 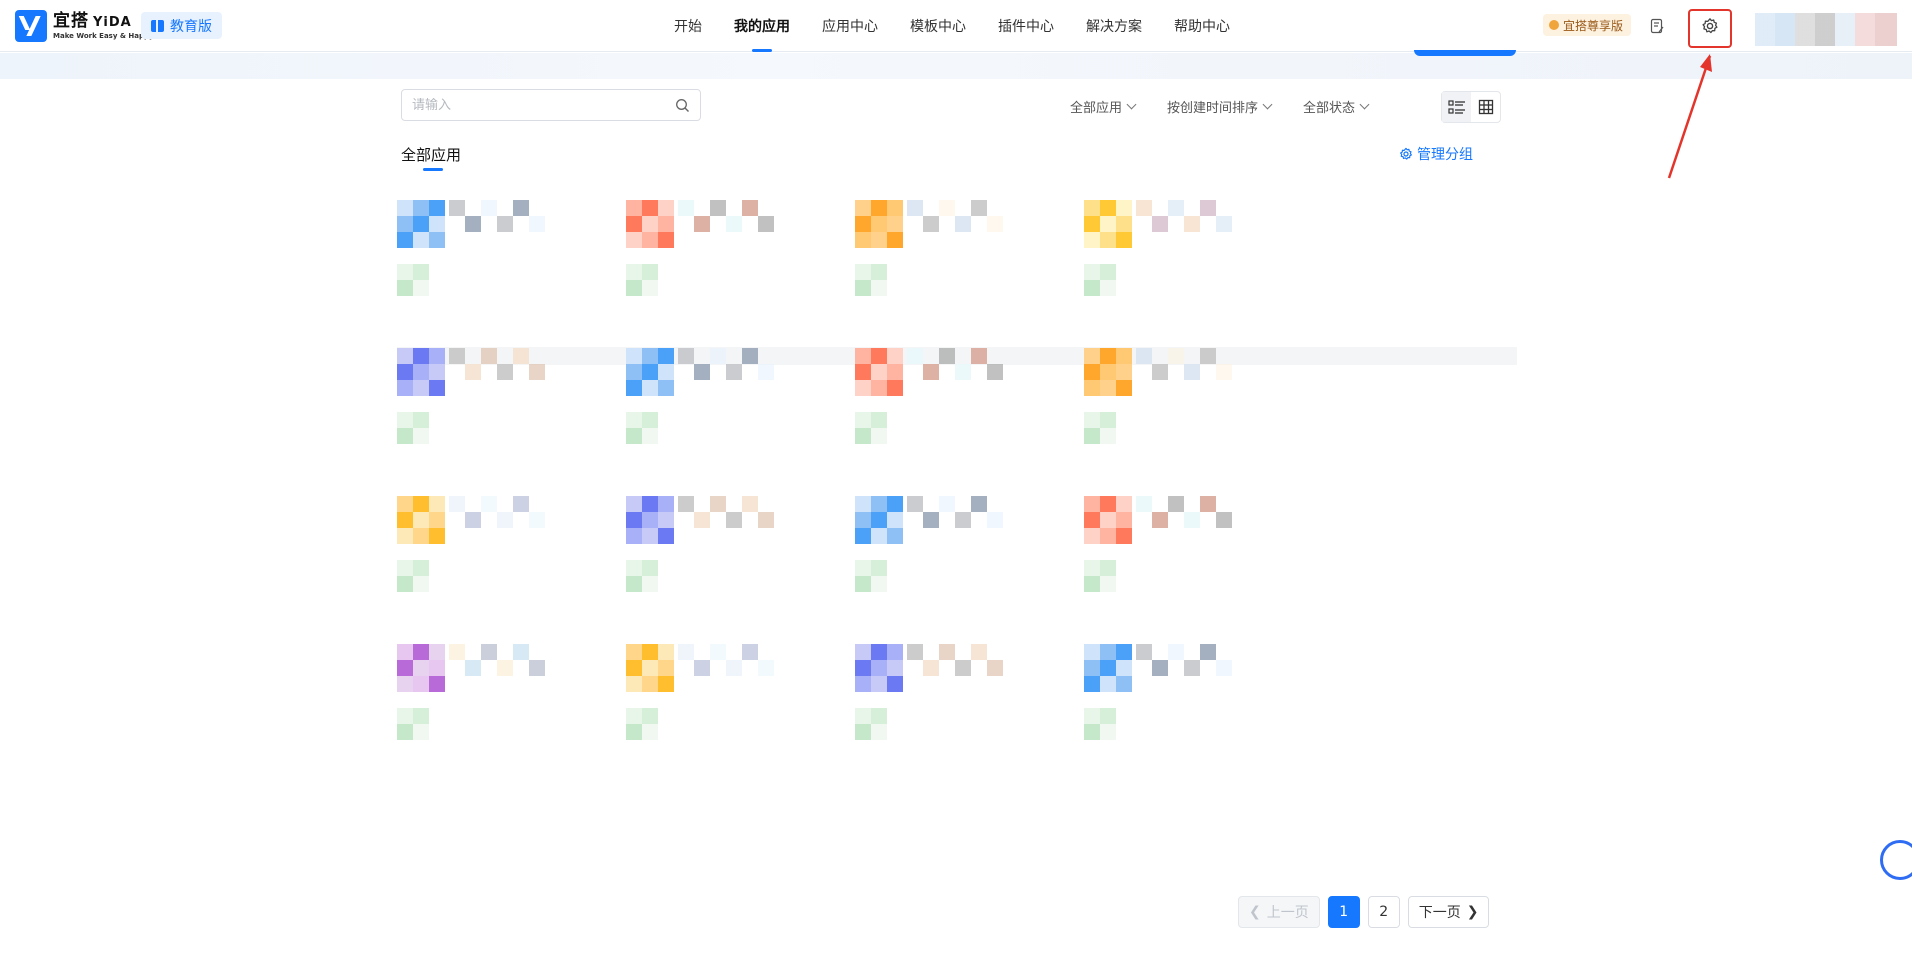 I want to click on filter-bar: 全部应用 按创建时间排序 全部状态, so click(x=1235, y=106).